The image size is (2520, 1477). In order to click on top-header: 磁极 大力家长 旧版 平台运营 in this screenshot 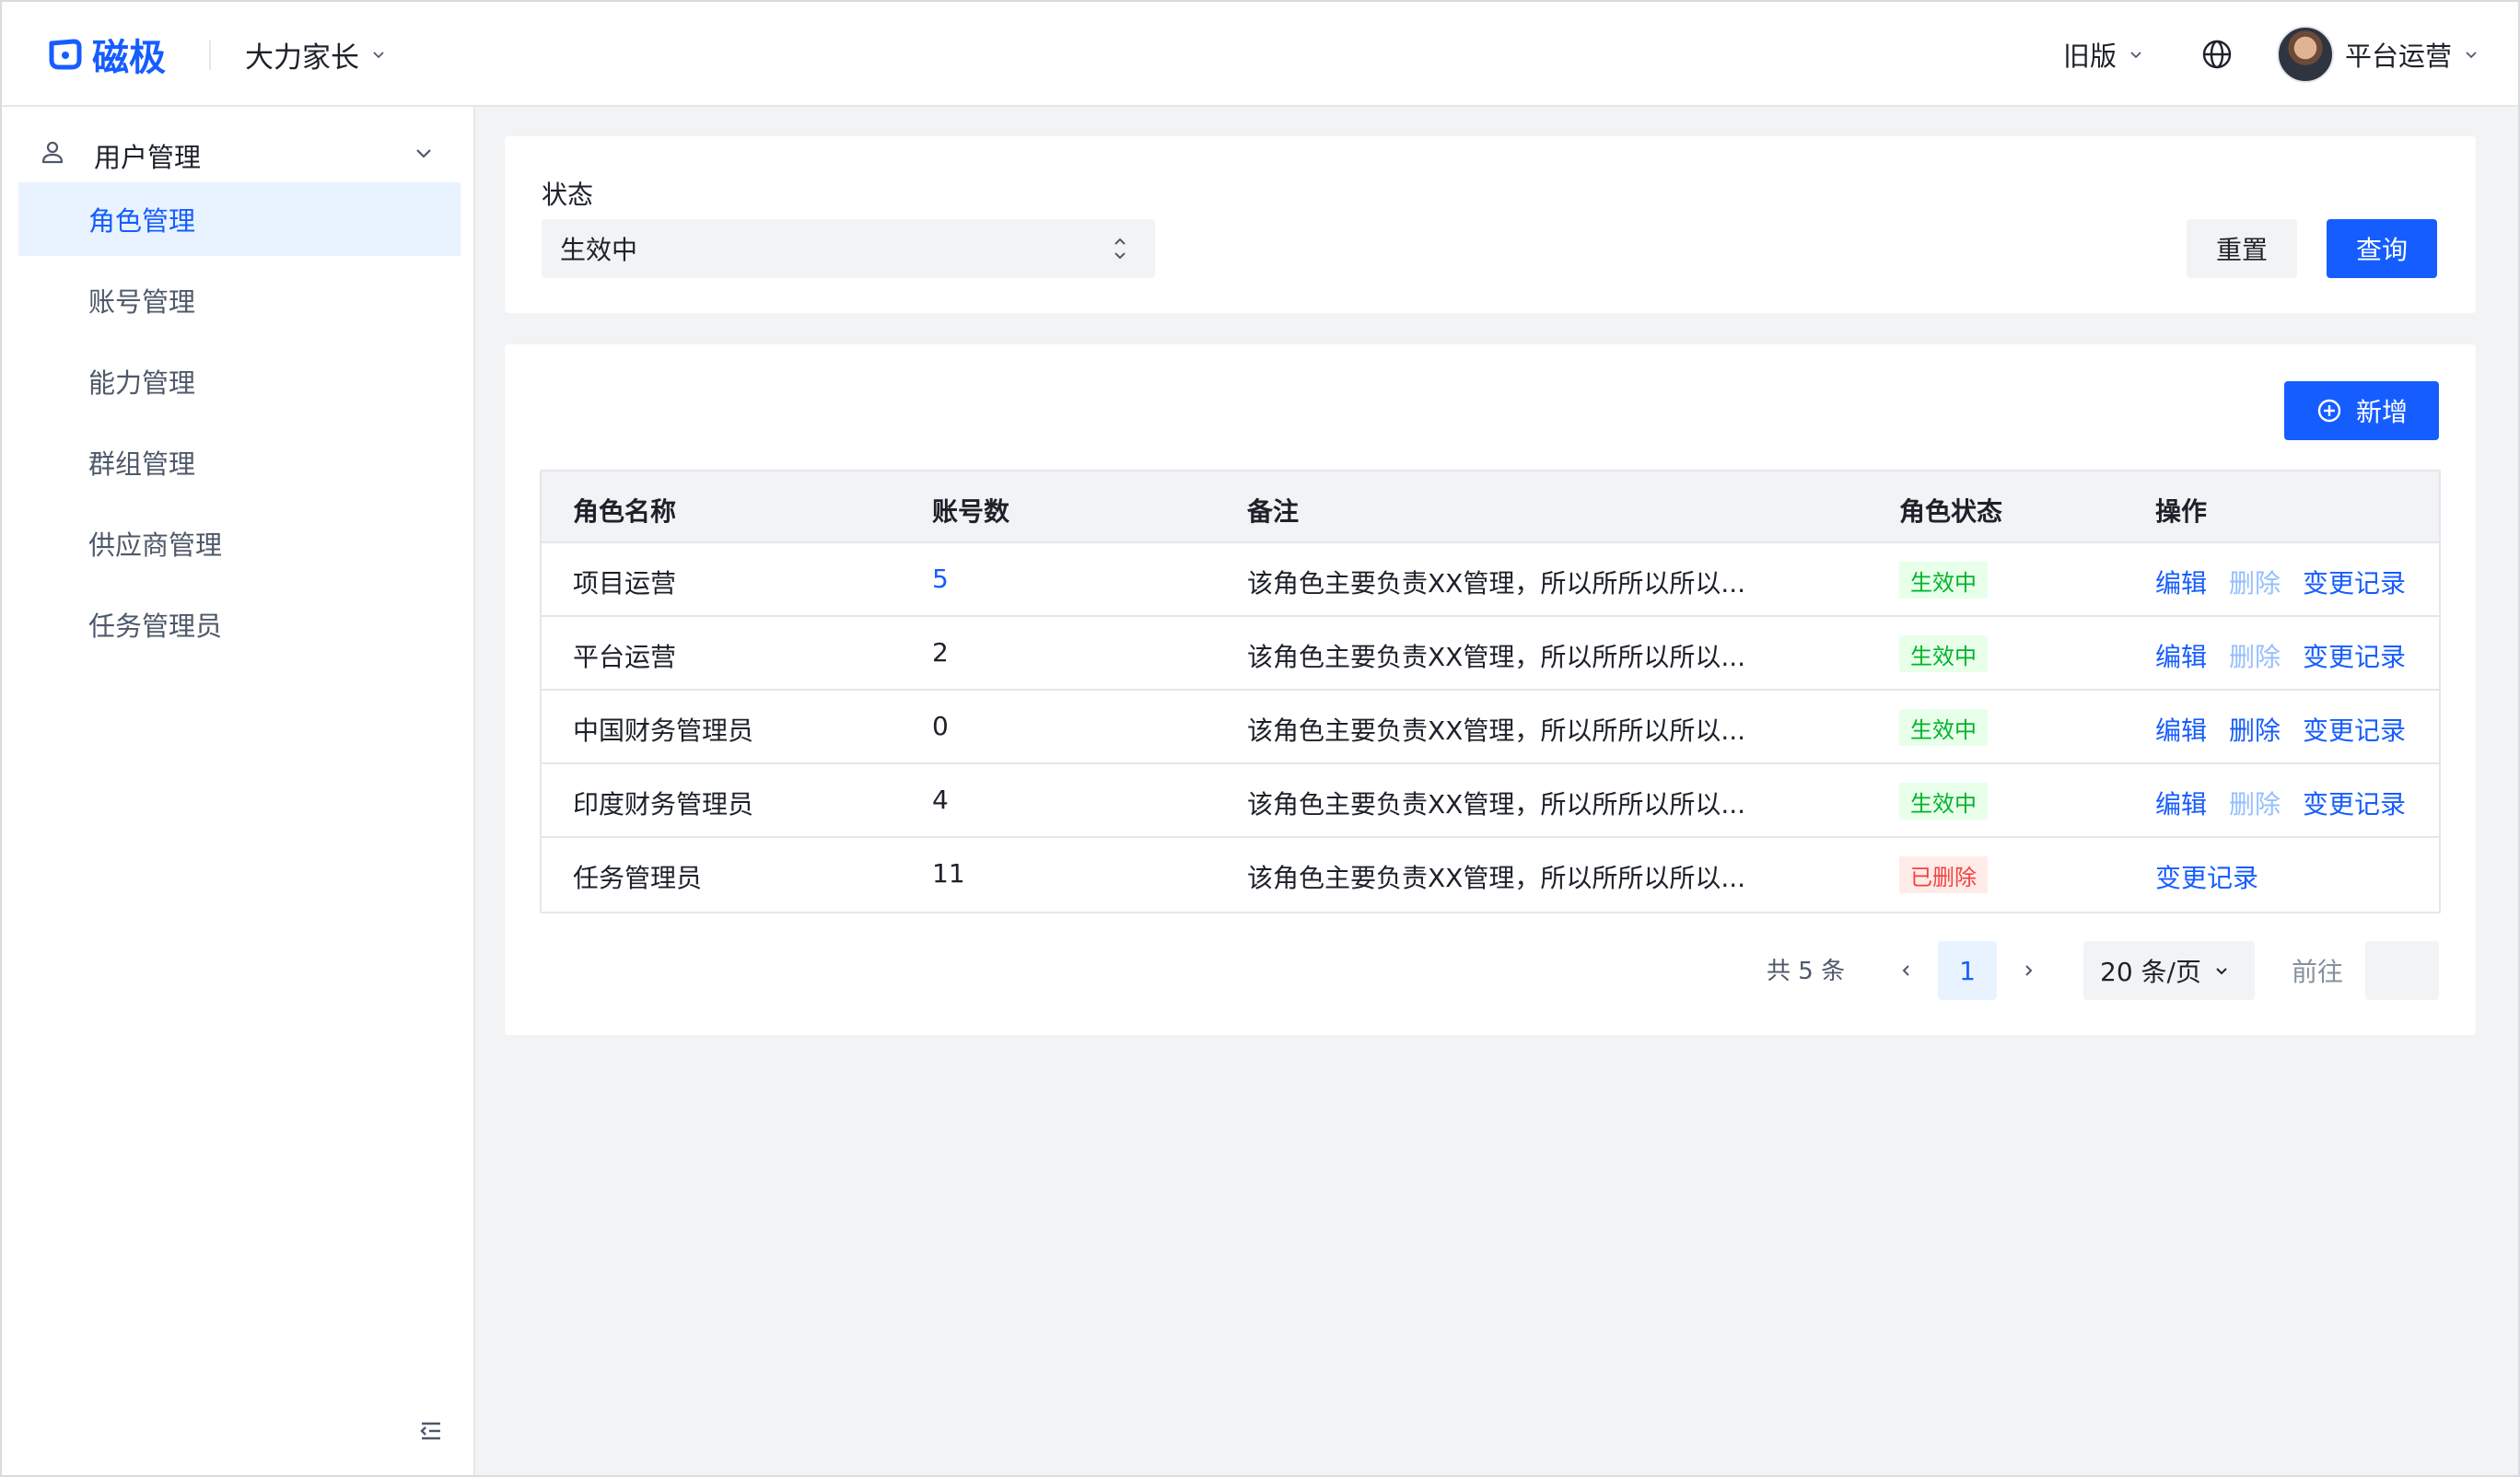, I will do `click(1260, 54)`.